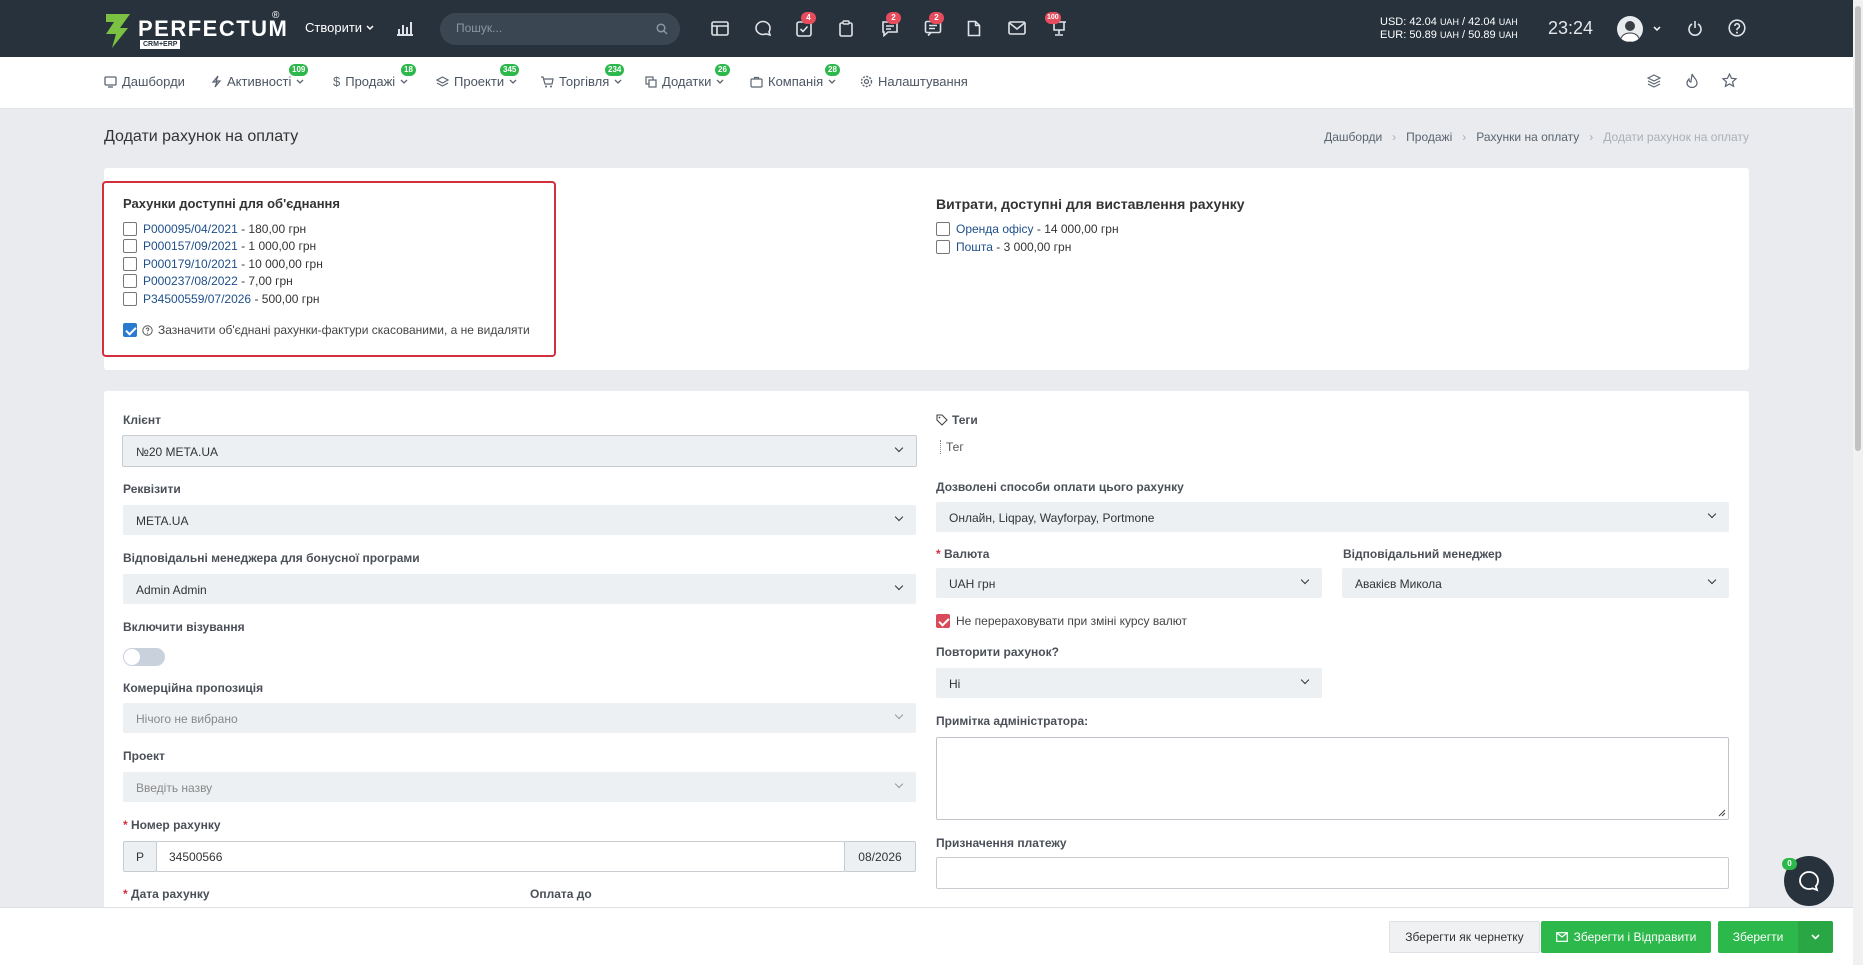 The width and height of the screenshot is (1863, 965). Describe the element at coordinates (276, 15) in the screenshot. I see `logo-registered: ®` at that location.